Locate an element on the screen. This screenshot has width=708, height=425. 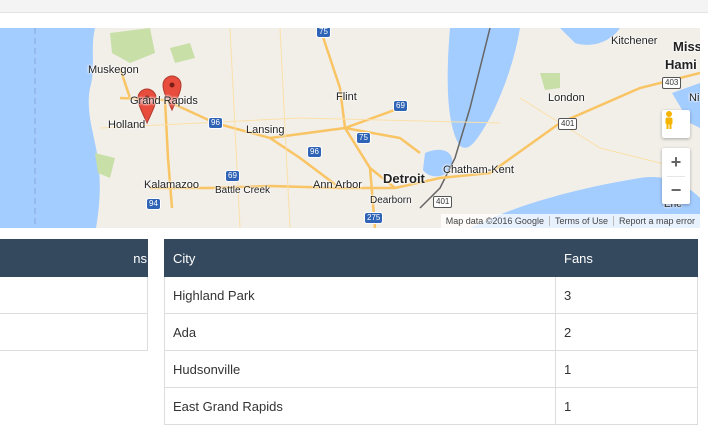
map-label-niagara: Ni is located at coordinates (694, 98).